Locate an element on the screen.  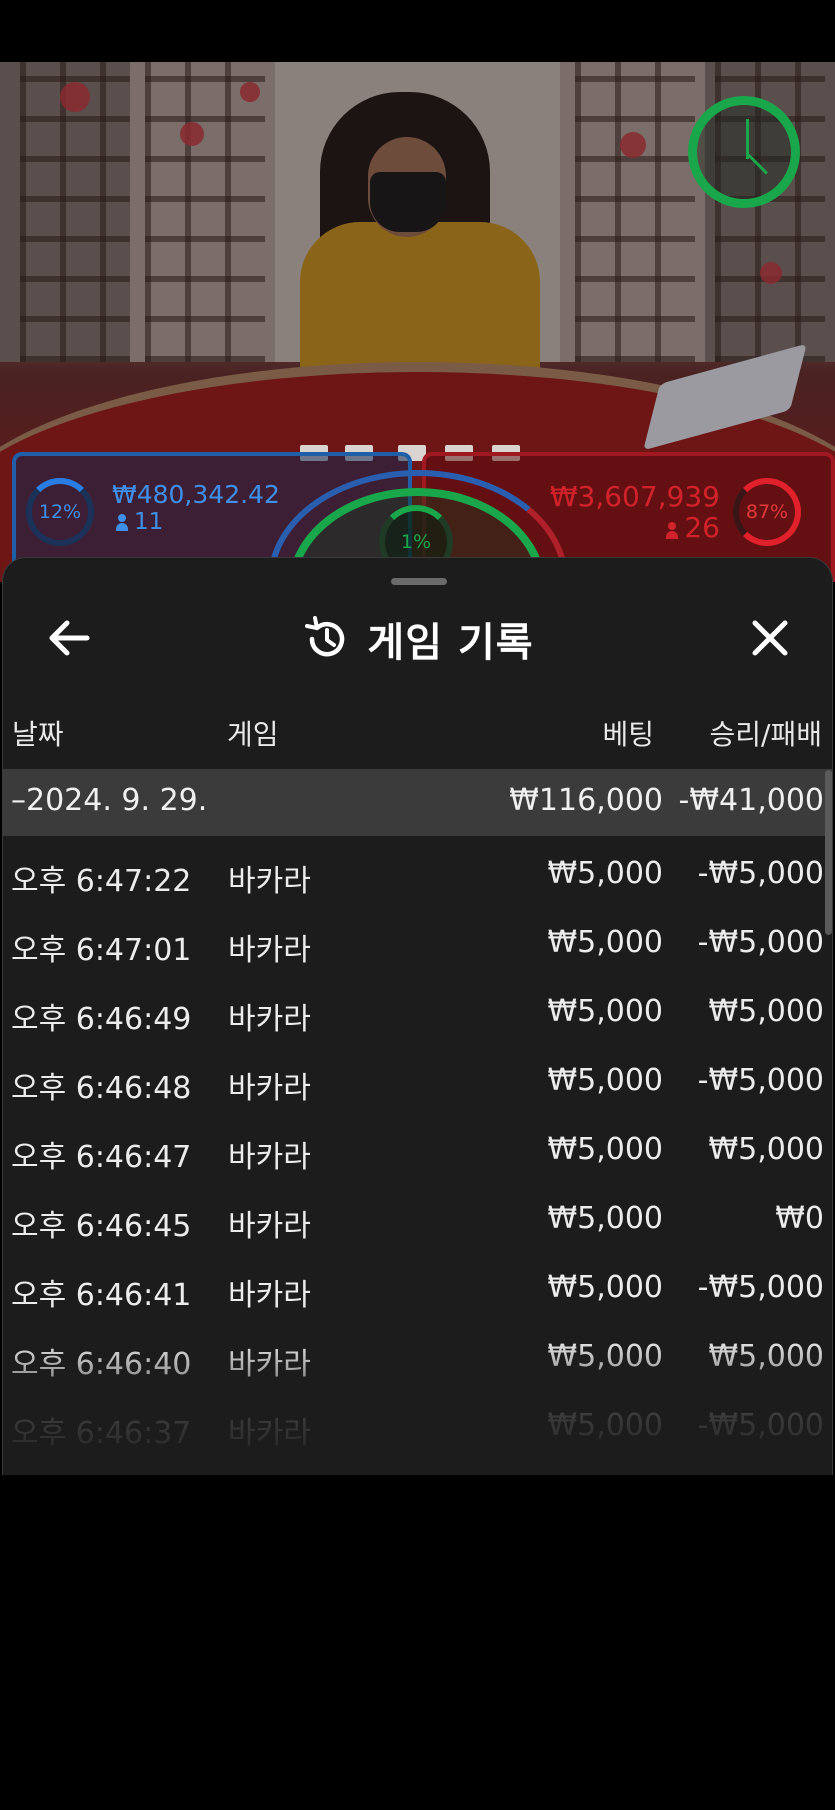
row-time: 오후 6:46:41 is located at coordinates (101, 1295).